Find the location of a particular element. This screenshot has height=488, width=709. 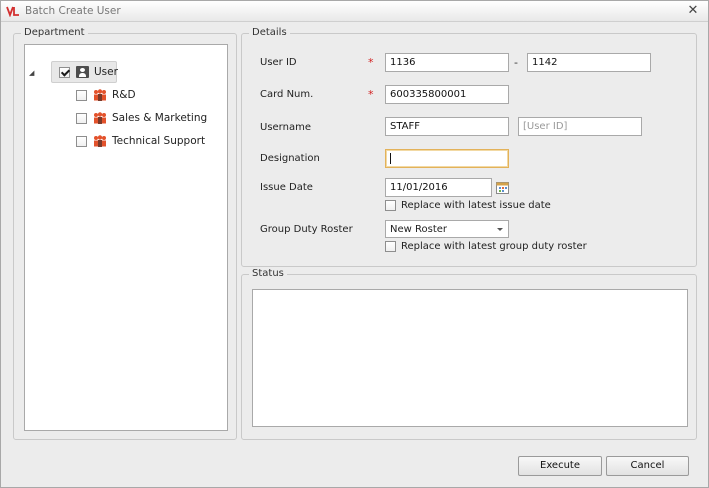

tree-item-sales-marketing-label: Sales & Marketing is located at coordinates (160, 118).